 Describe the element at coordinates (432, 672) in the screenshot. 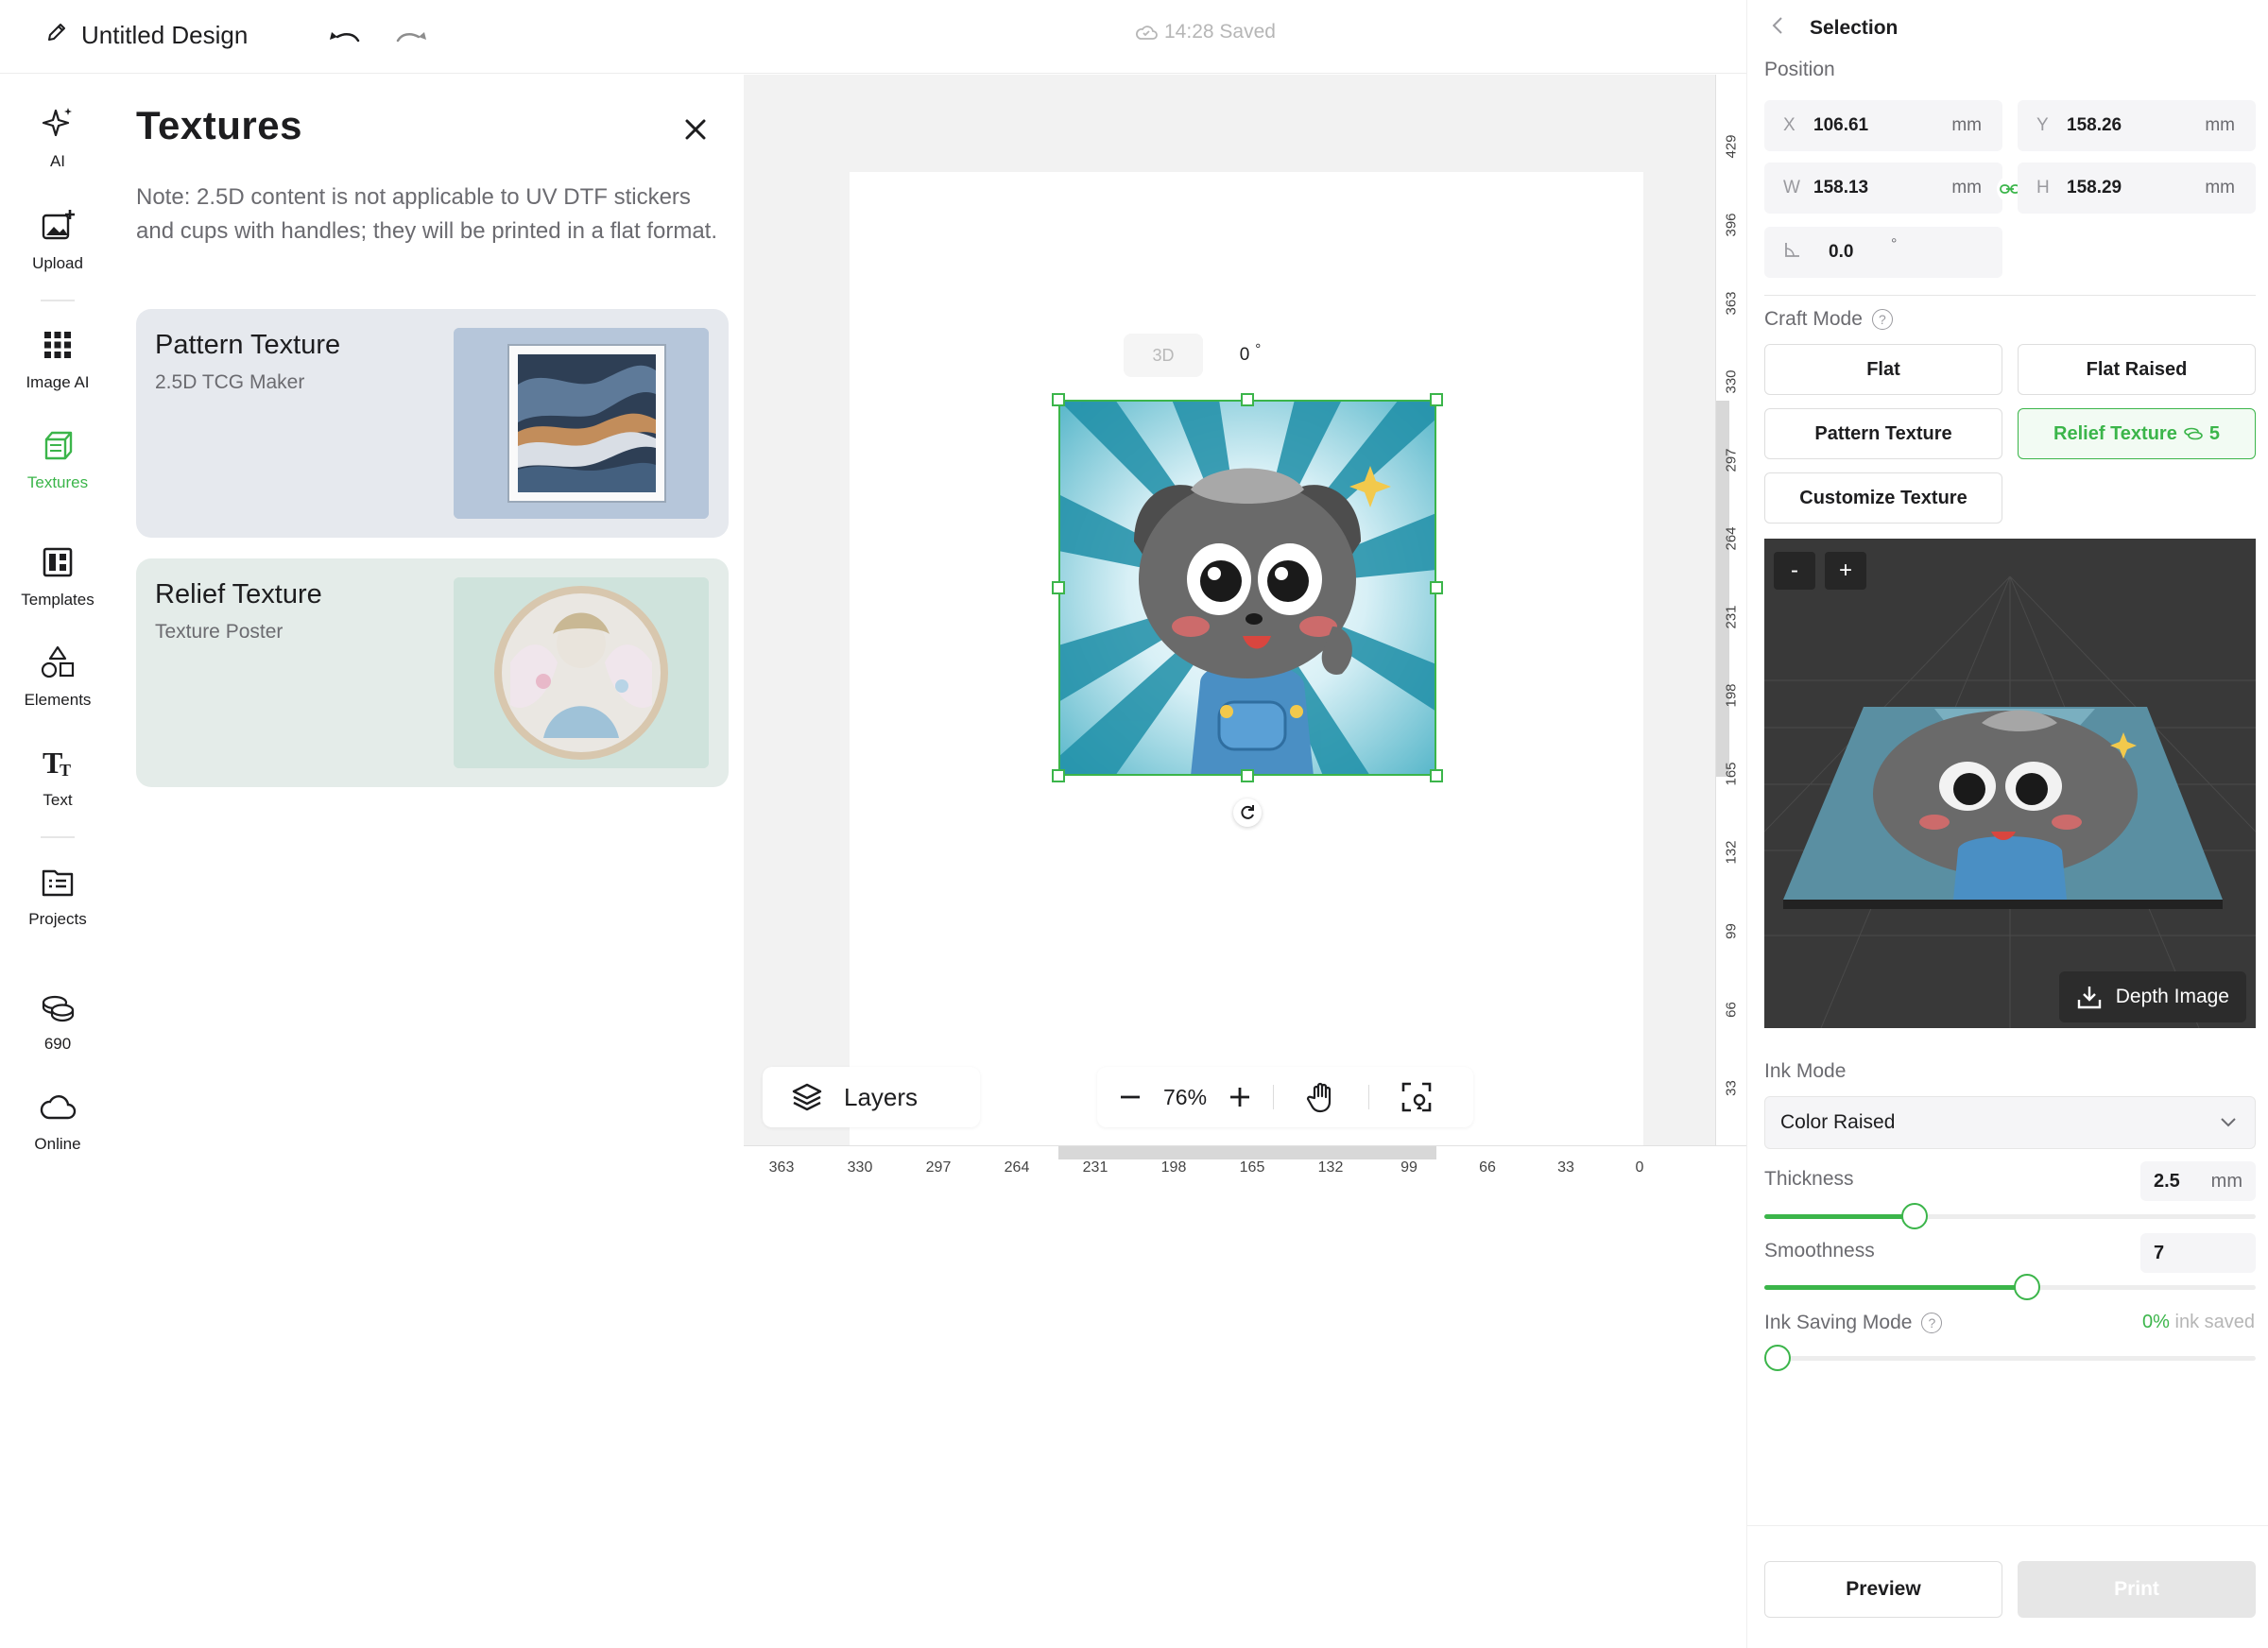

I see `texture-card-relief: Relief Texture Texture Poster` at that location.